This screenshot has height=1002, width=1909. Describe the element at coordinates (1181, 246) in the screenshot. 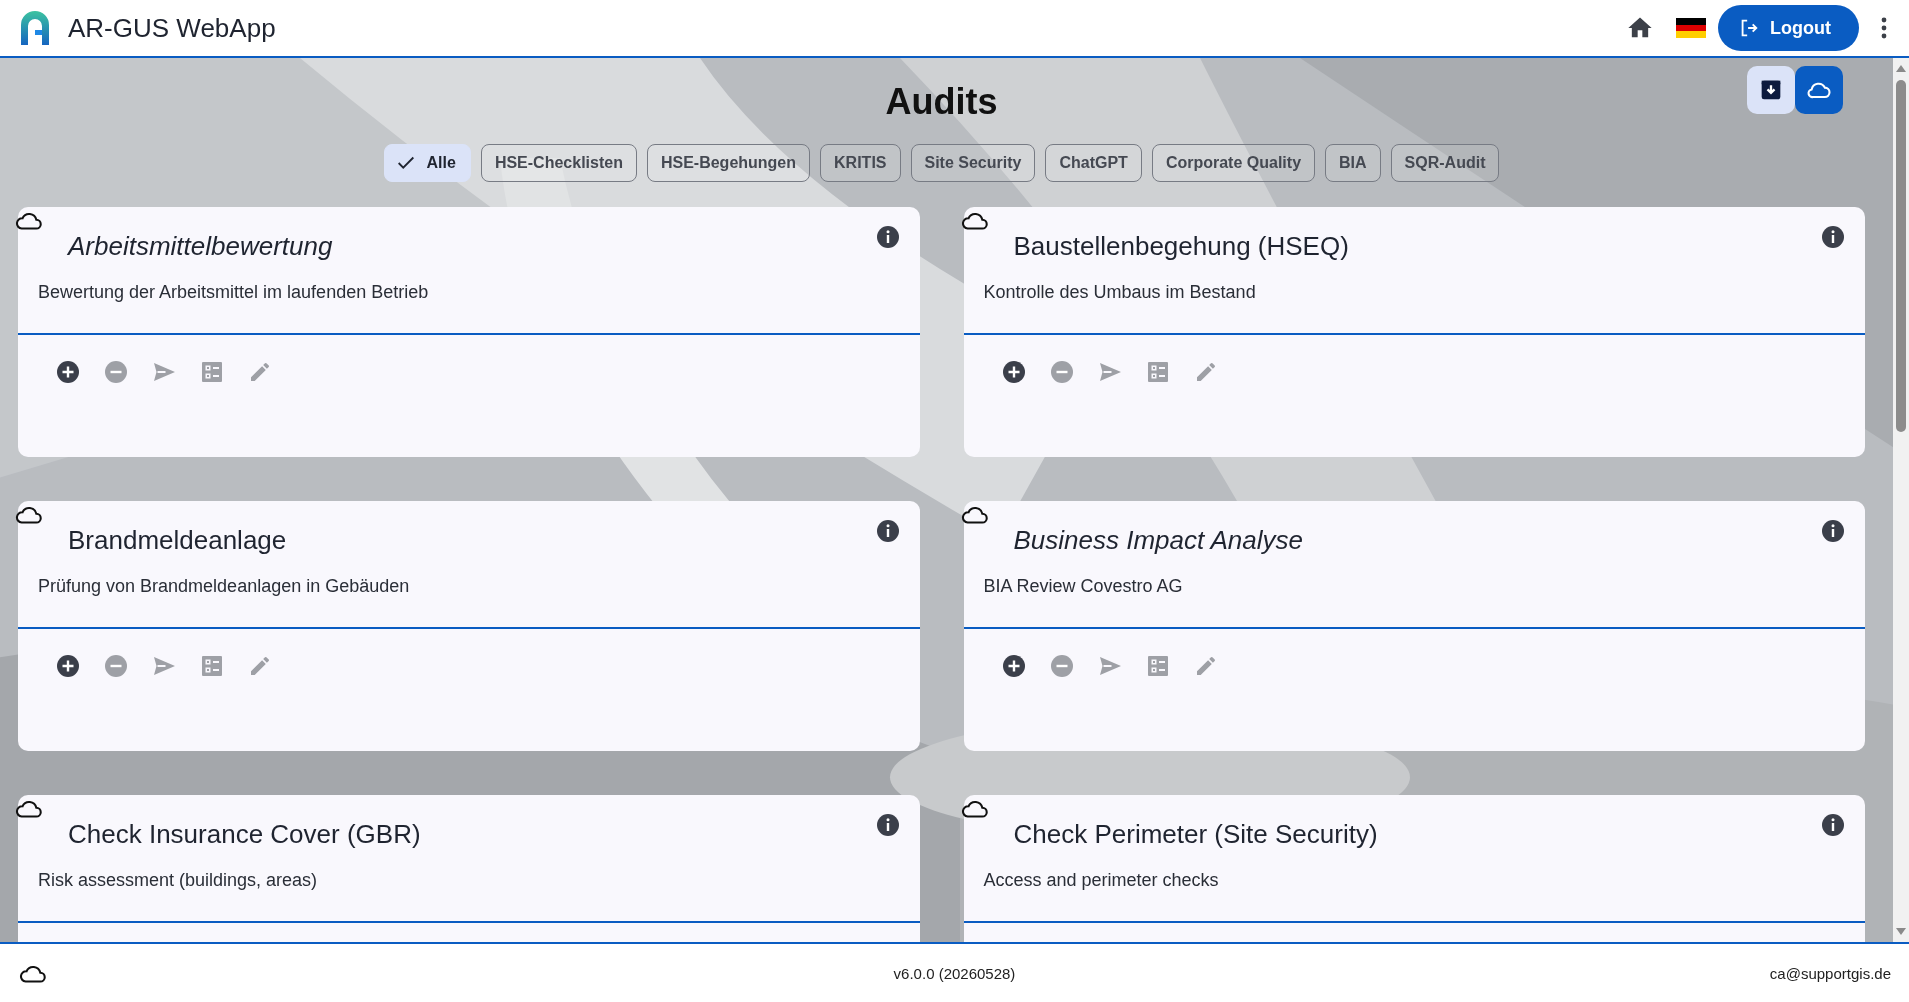

I see `card-title: Baustellenbegehung (HSEQ)` at that location.